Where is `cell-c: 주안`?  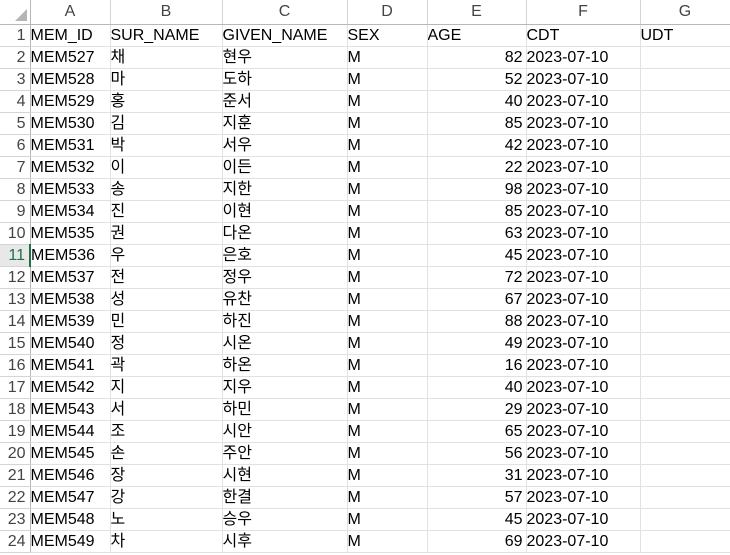
cell-c: 주안 is located at coordinates (285, 453).